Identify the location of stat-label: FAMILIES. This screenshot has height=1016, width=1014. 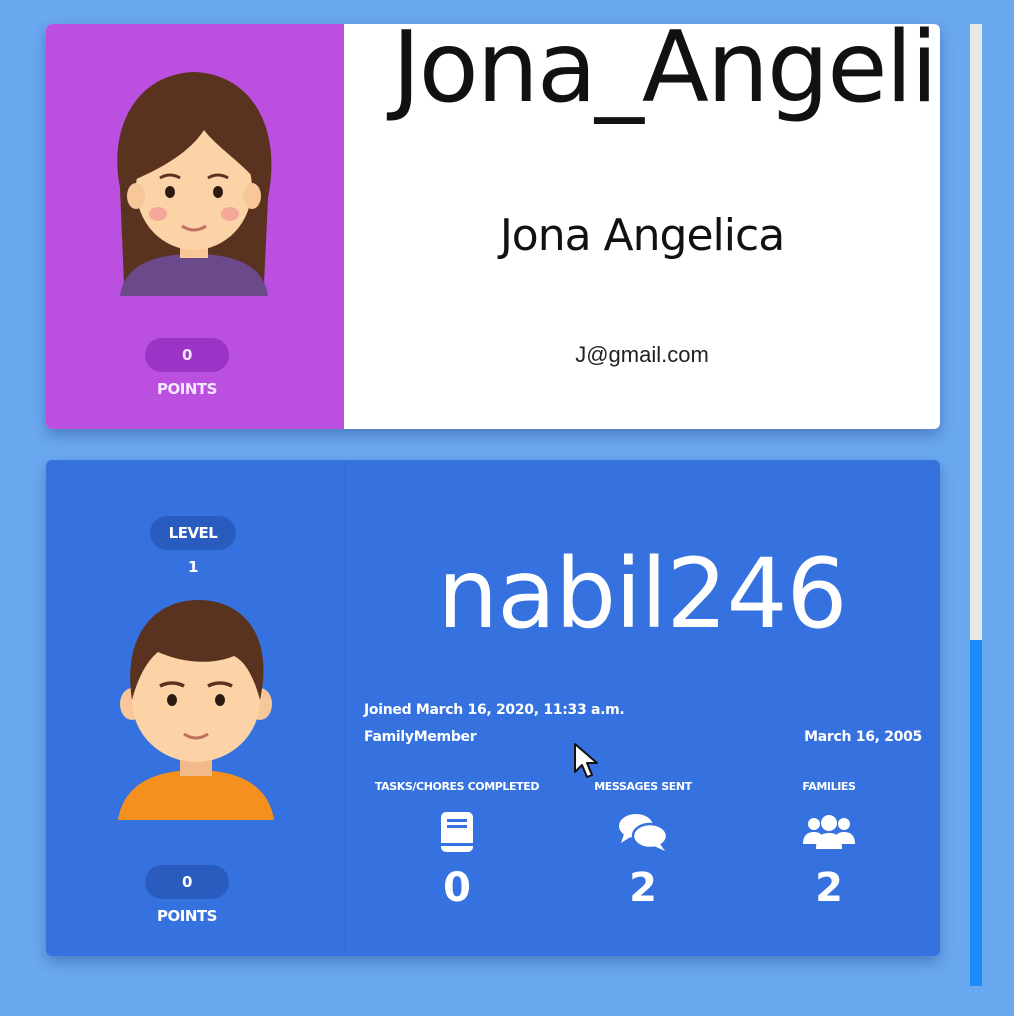
(829, 786).